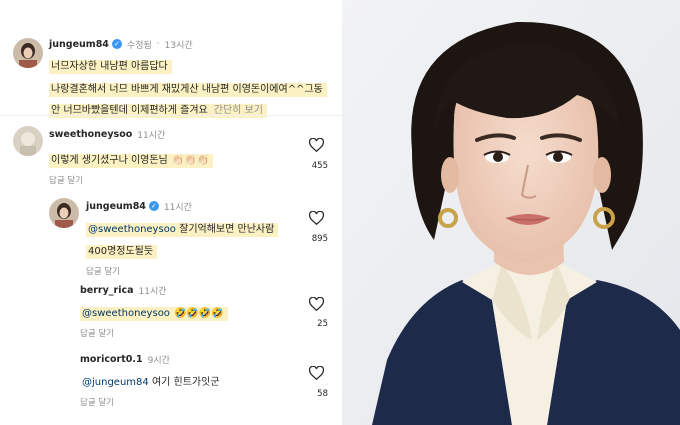 This screenshot has height=425, width=680. Describe the element at coordinates (185, 382) in the screenshot. I see `comment-text: 여기 힌트가잇군` at that location.